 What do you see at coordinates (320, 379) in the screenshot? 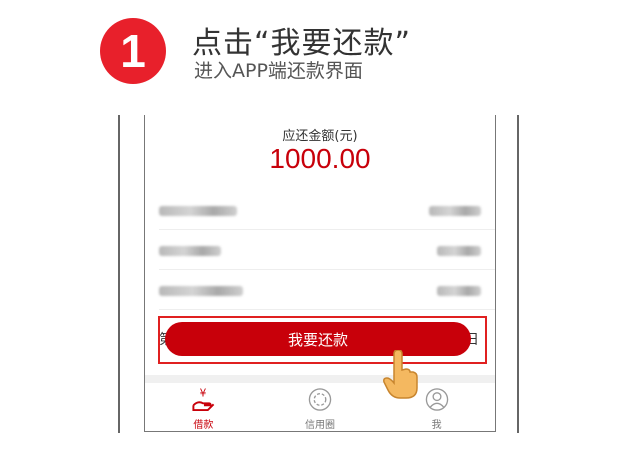
I see `tabbar-separator` at bounding box center [320, 379].